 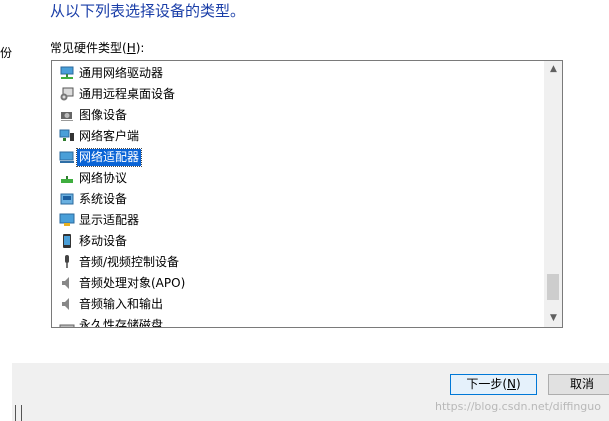 What do you see at coordinates (67, 94) in the screenshot?
I see `remote-desktop-icon` at bounding box center [67, 94].